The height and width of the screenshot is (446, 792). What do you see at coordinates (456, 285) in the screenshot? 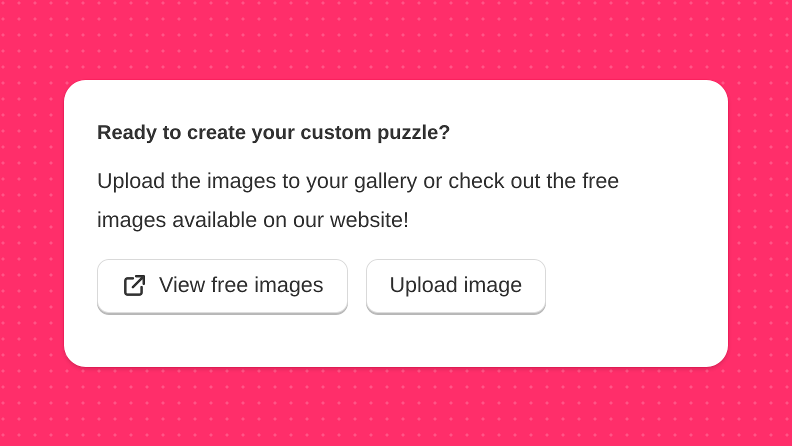
I see `upload-button: Upload image` at bounding box center [456, 285].